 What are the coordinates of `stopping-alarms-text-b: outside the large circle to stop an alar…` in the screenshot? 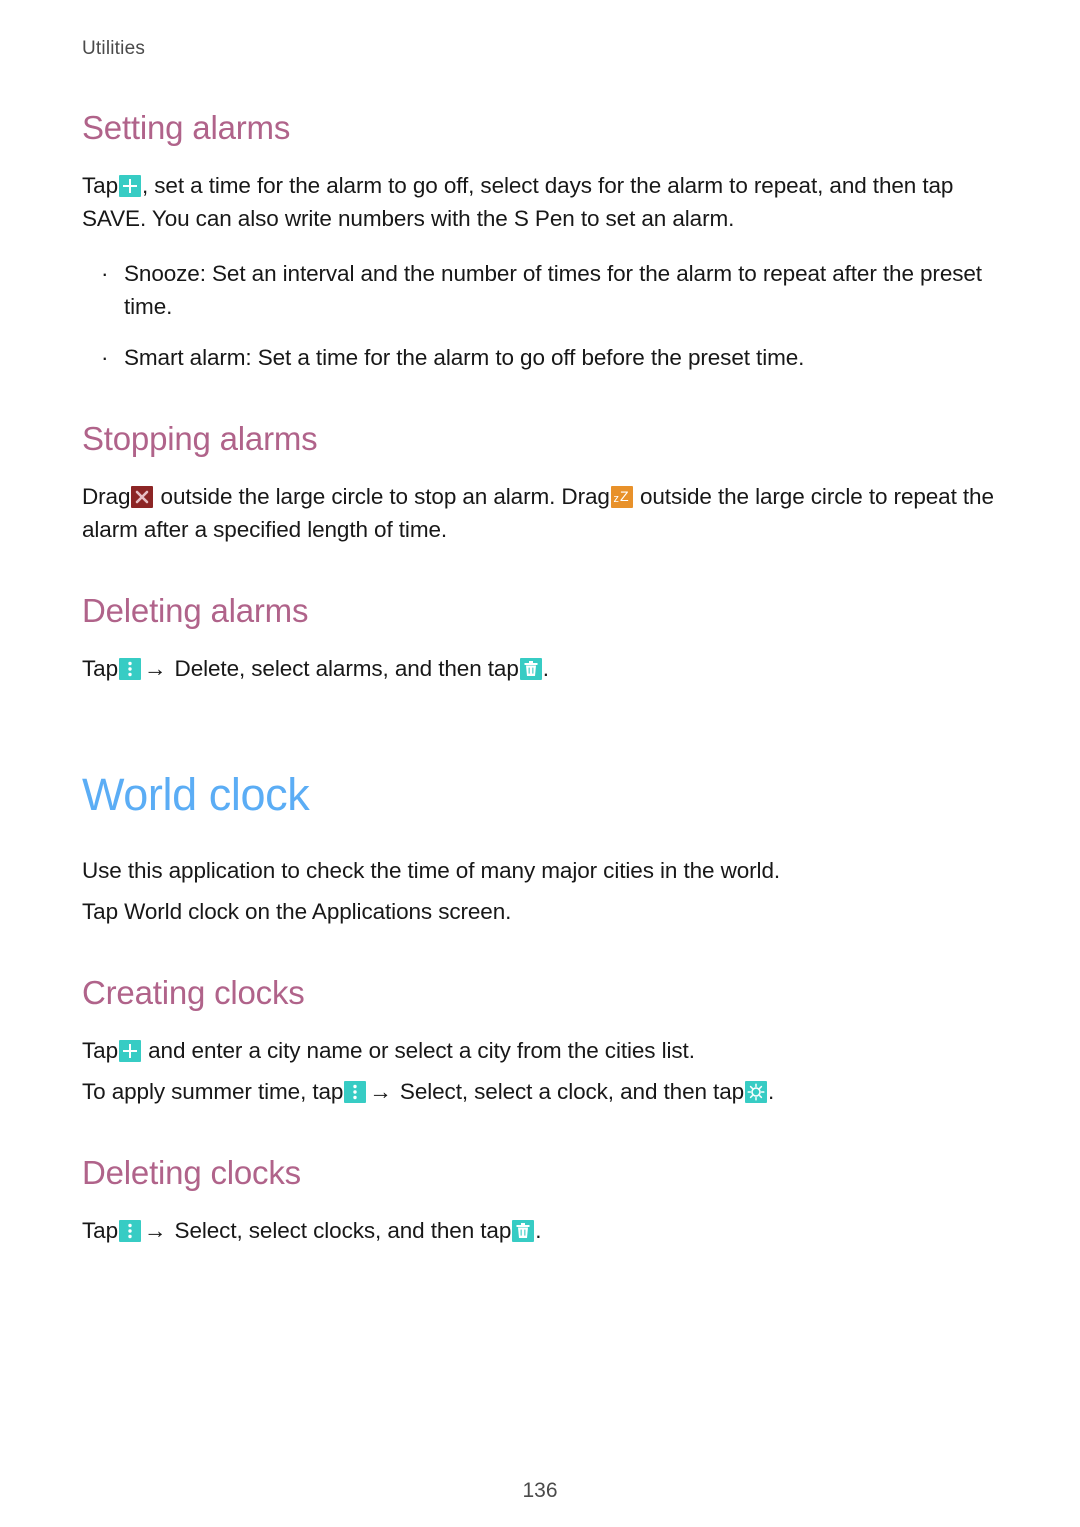 It's located at (382, 496).